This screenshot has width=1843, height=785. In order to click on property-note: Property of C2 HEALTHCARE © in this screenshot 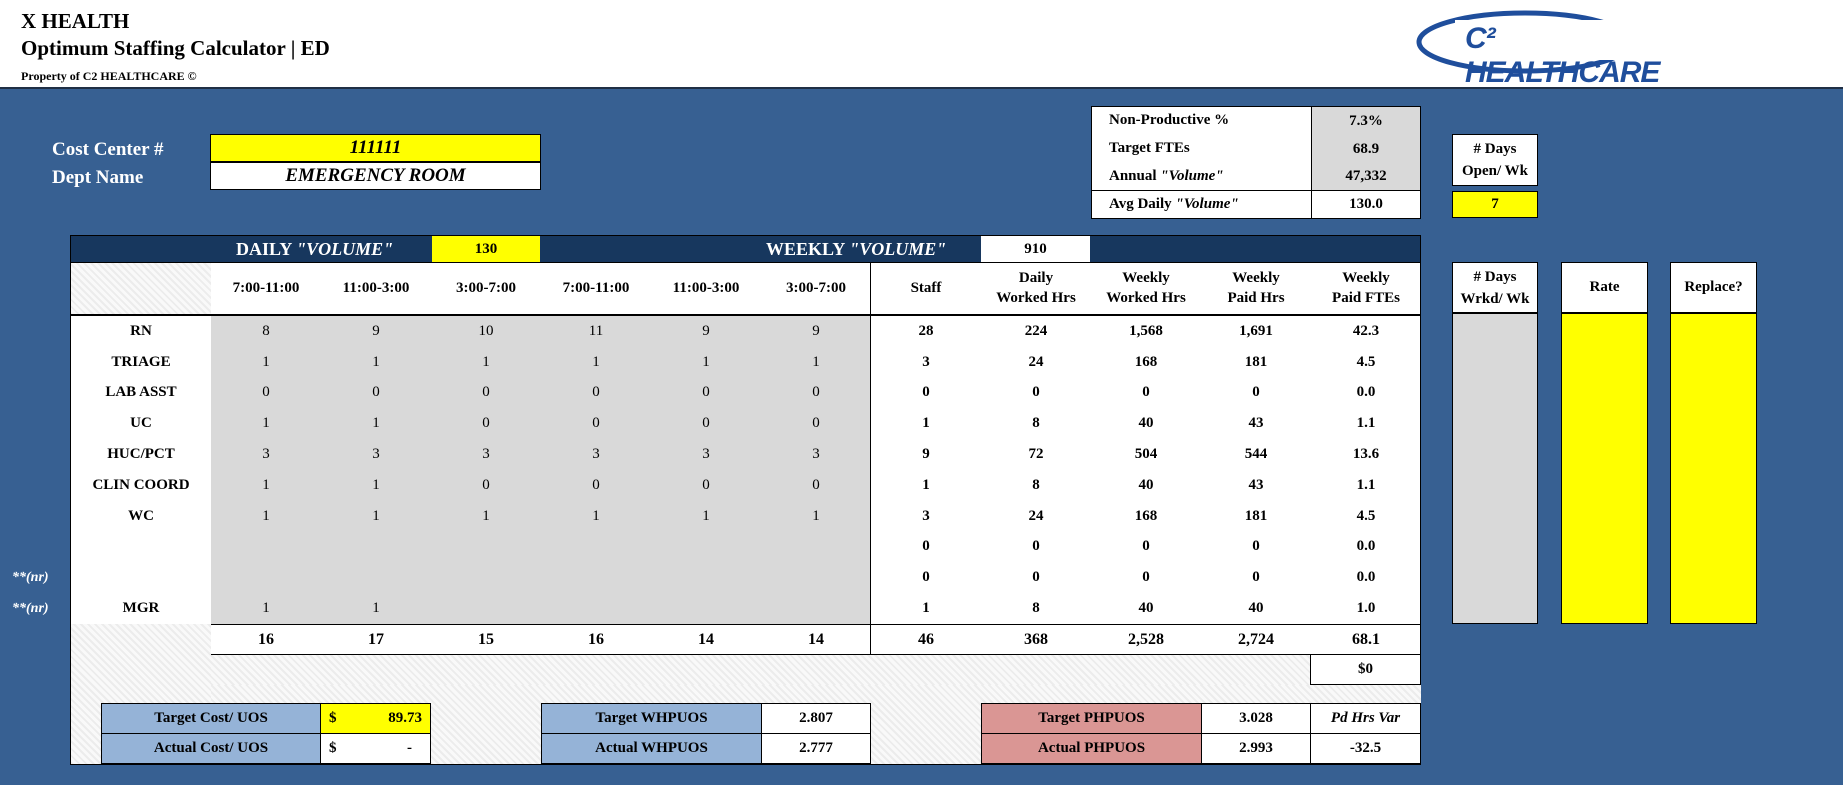, I will do `click(109, 76)`.